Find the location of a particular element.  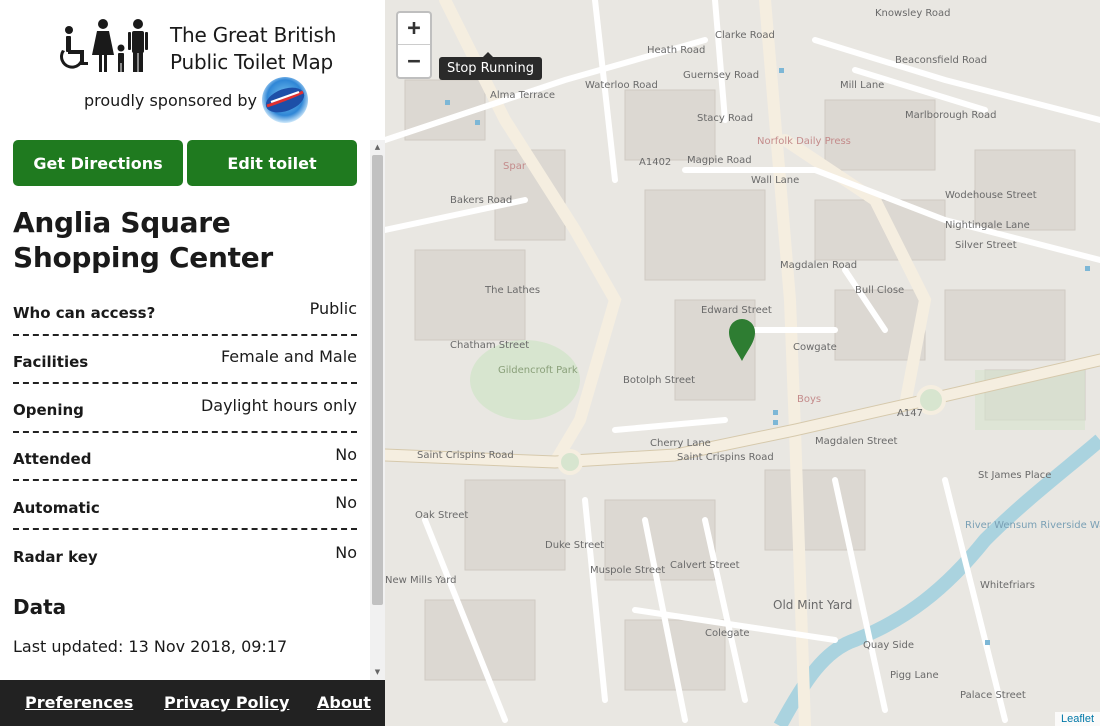

leaflet-attribution-link: Leaflet is located at coordinates (1077, 719).